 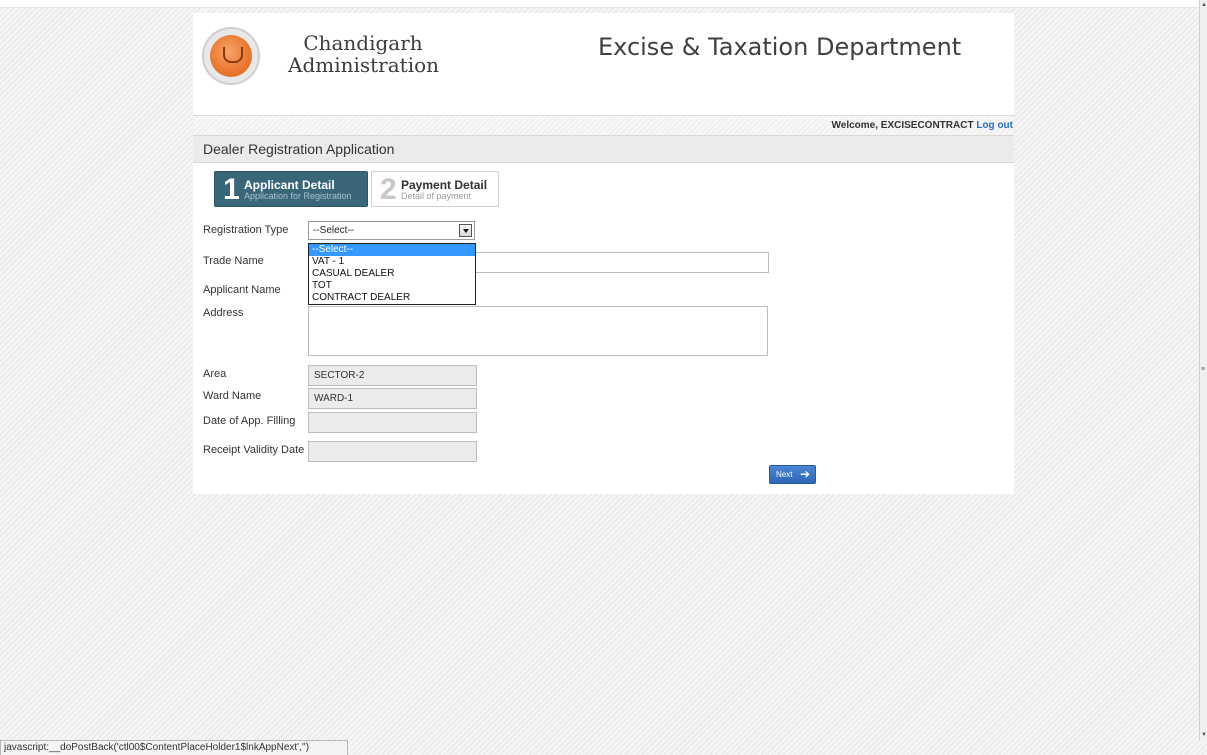 I want to click on page-title: Dealer Registration Application, so click(x=603, y=149).